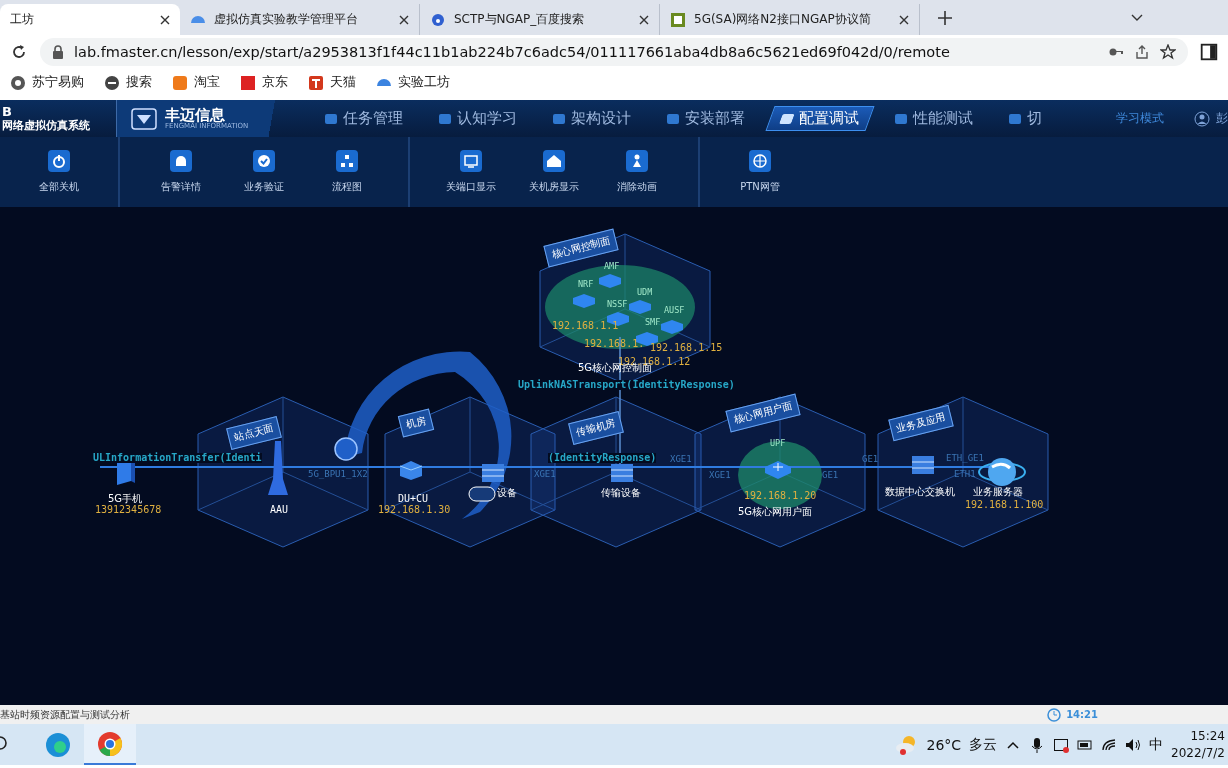  Describe the element at coordinates (58, 51) in the screenshot. I see `lock-icon` at that location.